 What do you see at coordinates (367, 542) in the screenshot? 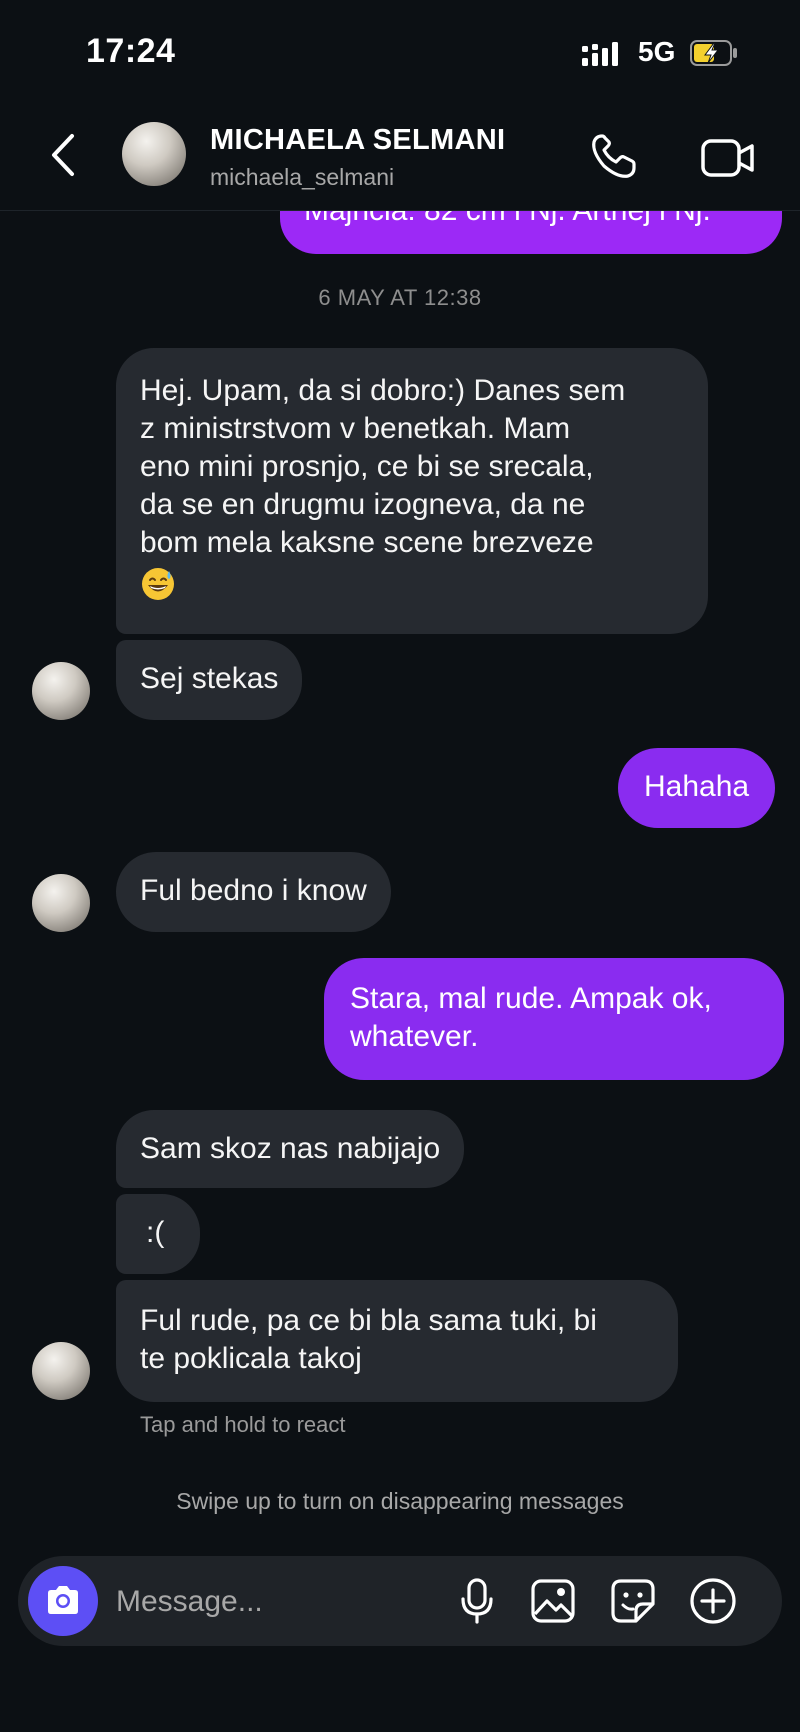
I see `message-text: bom mela kaksne scene brezveze` at bounding box center [367, 542].